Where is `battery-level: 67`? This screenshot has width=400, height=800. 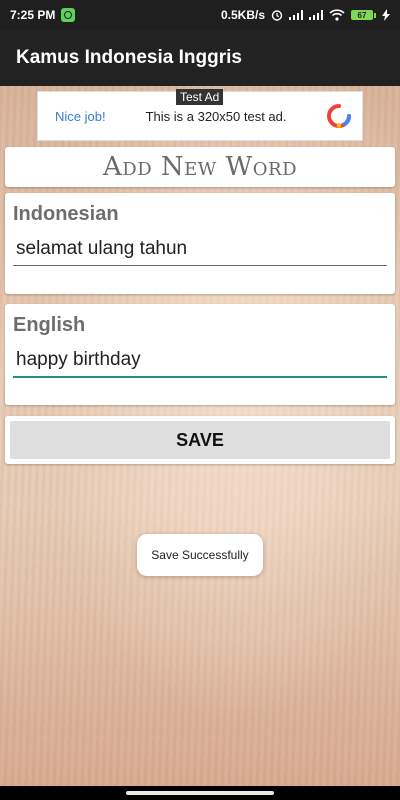 battery-level: 67 is located at coordinates (362, 15).